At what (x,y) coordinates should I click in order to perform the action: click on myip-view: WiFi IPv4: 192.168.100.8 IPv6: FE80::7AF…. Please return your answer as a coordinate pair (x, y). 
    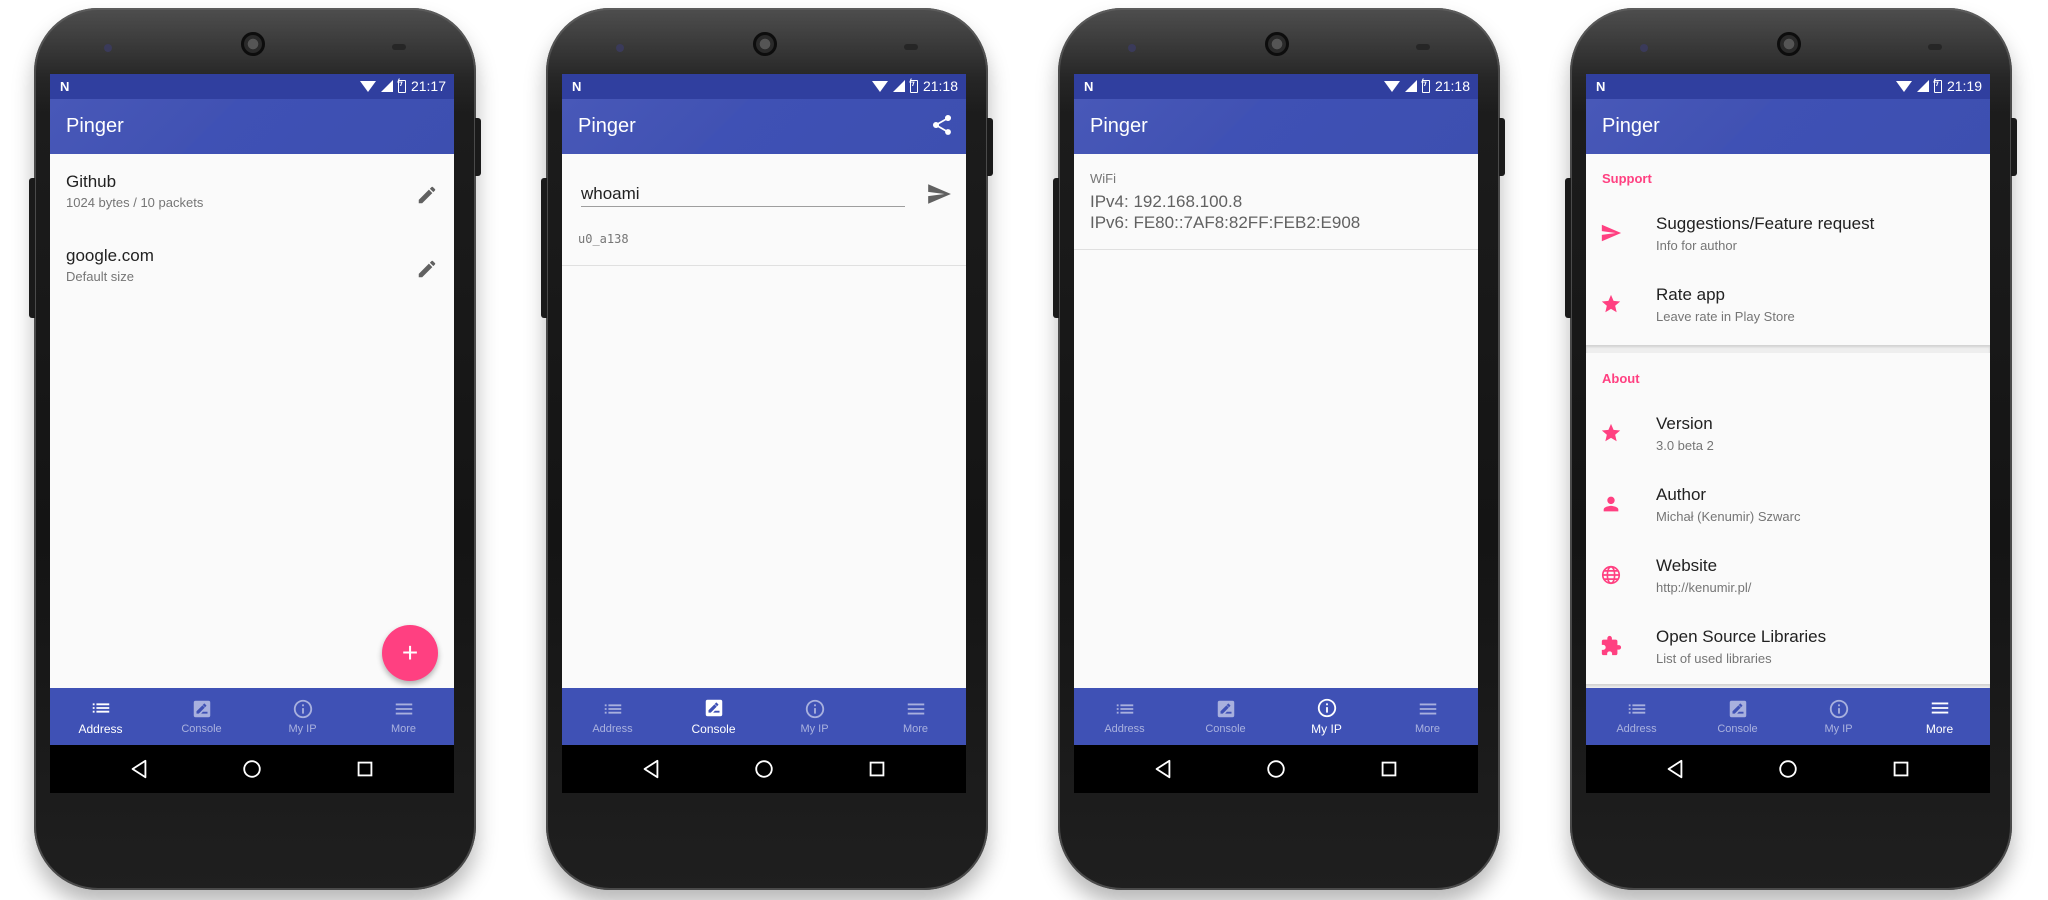
    Looking at the image, I should click on (1276, 421).